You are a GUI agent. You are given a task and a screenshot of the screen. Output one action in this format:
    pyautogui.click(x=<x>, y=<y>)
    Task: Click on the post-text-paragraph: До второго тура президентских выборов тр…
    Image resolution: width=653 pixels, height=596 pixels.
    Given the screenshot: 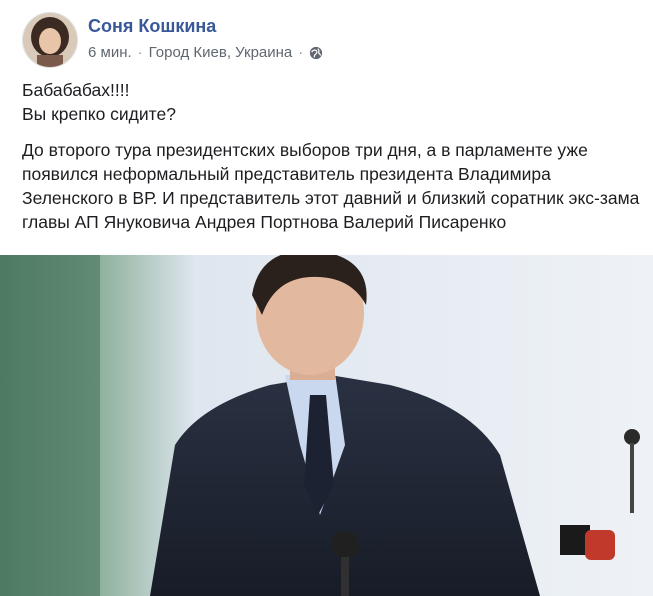 What is the action you would take?
    pyautogui.click(x=331, y=186)
    